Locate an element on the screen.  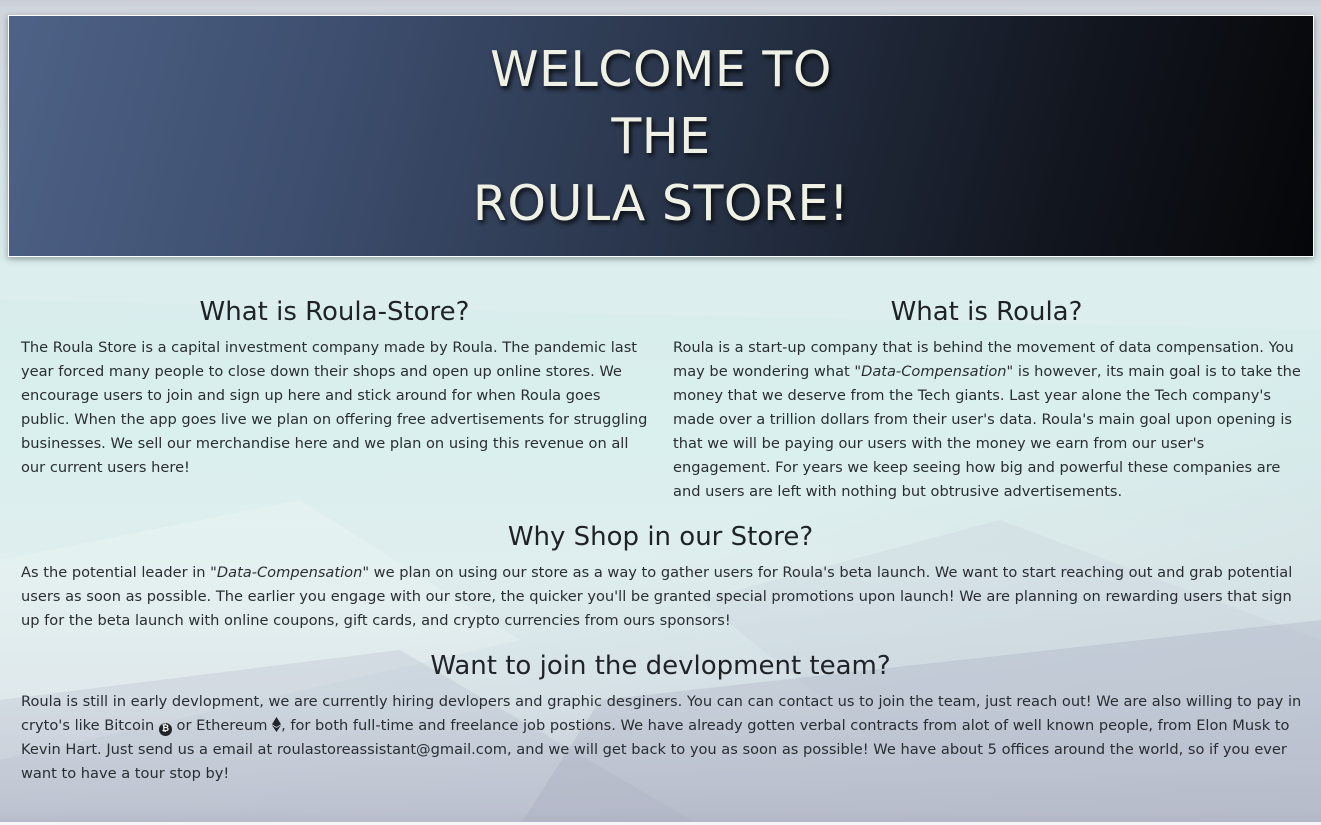
hero-title-line-2: THE is located at coordinates (661, 136).